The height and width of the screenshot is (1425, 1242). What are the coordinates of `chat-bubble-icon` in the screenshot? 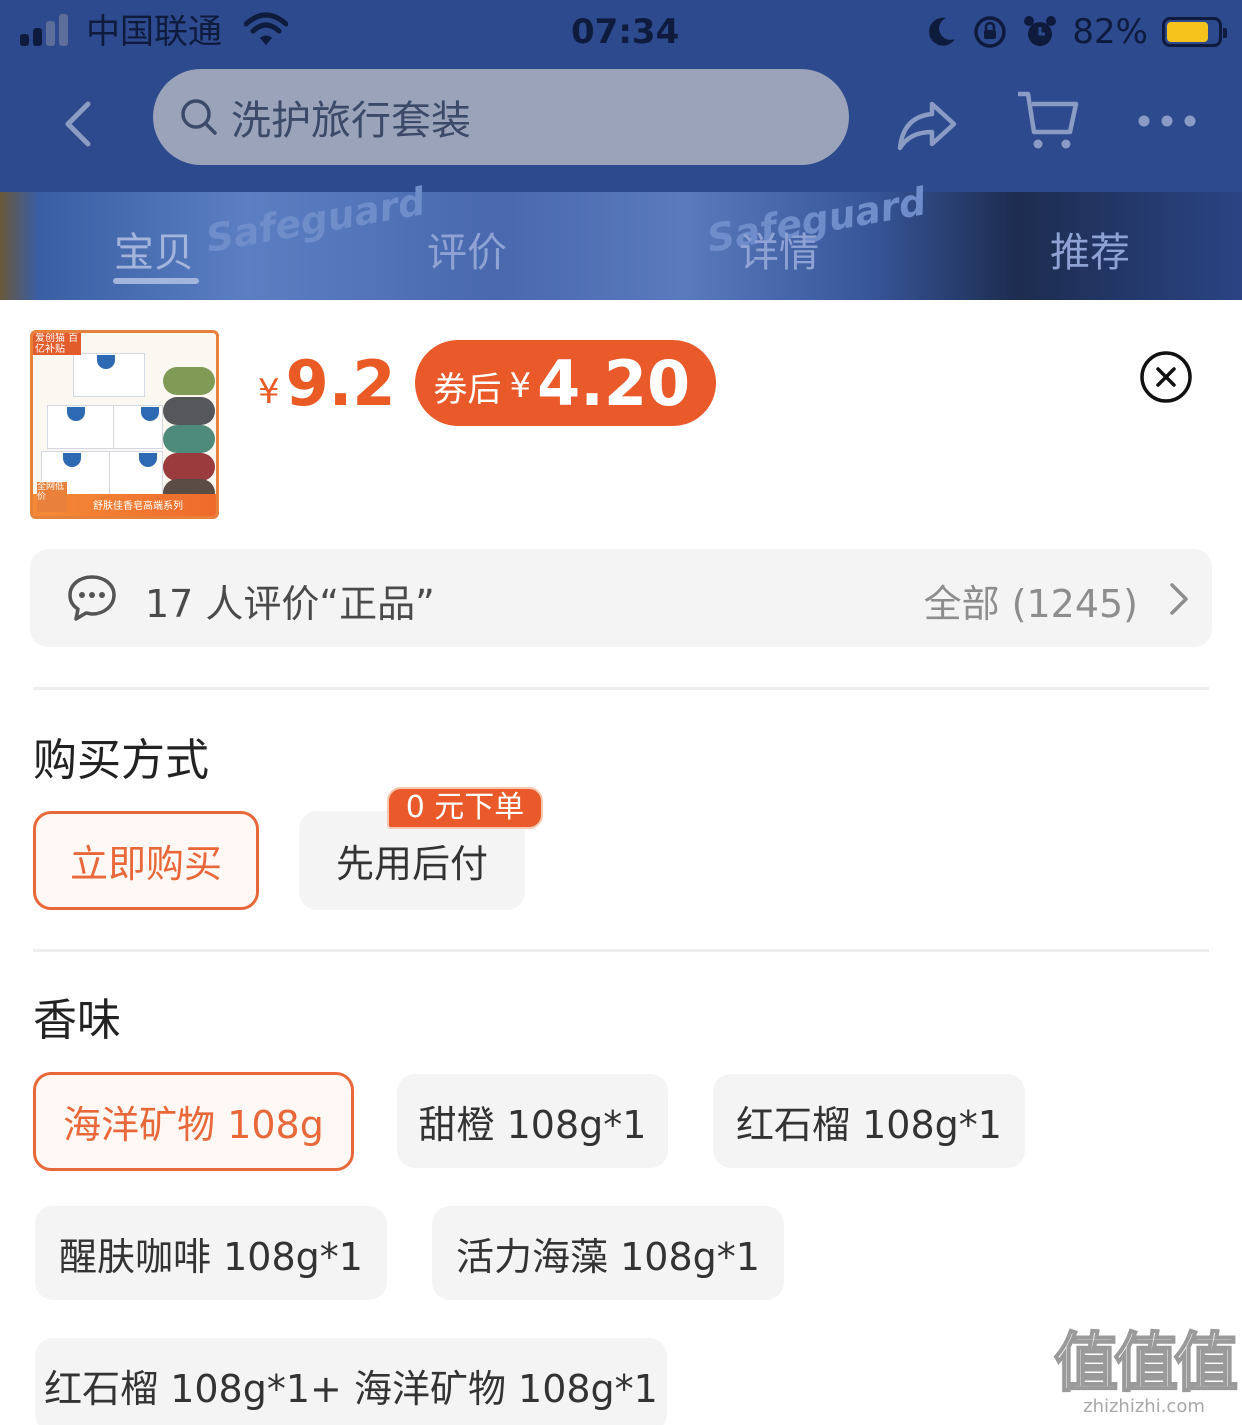 It's located at (92, 598).